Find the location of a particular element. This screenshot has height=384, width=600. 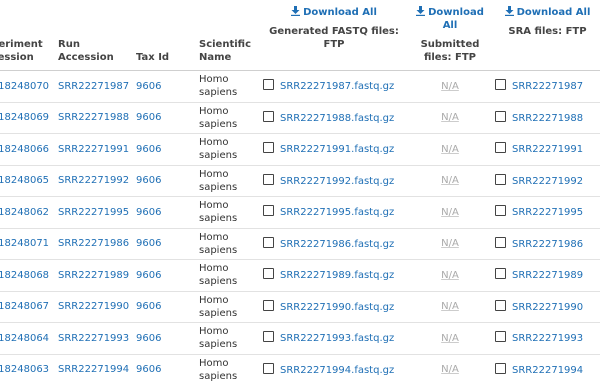

fastq-file-link: SRR22271987.fastq.gz is located at coordinates (337, 86).